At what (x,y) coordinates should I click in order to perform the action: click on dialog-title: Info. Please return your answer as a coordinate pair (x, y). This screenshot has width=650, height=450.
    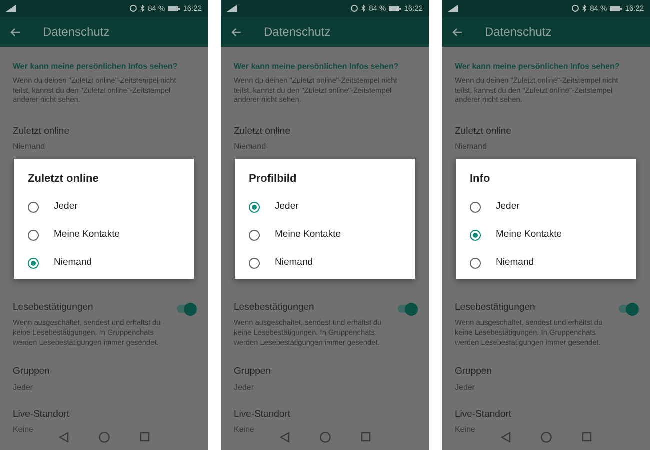
    Looking at the image, I should click on (481, 179).